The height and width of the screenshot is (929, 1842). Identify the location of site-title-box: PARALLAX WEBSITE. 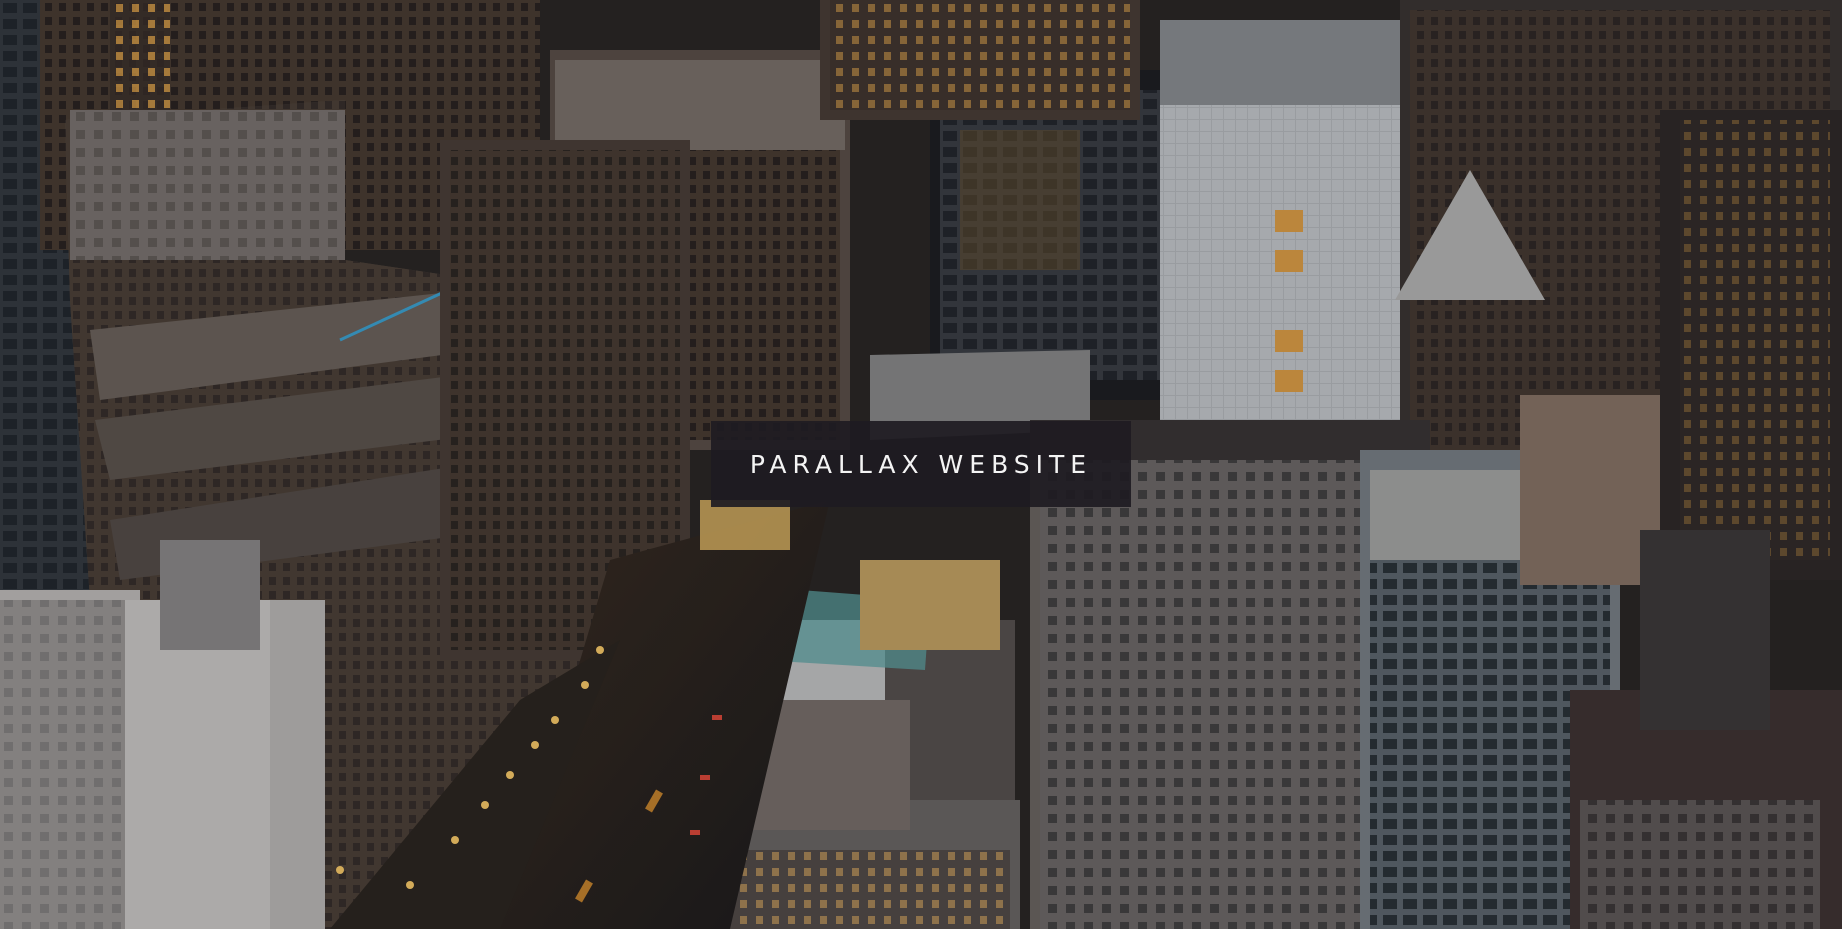
(921, 464).